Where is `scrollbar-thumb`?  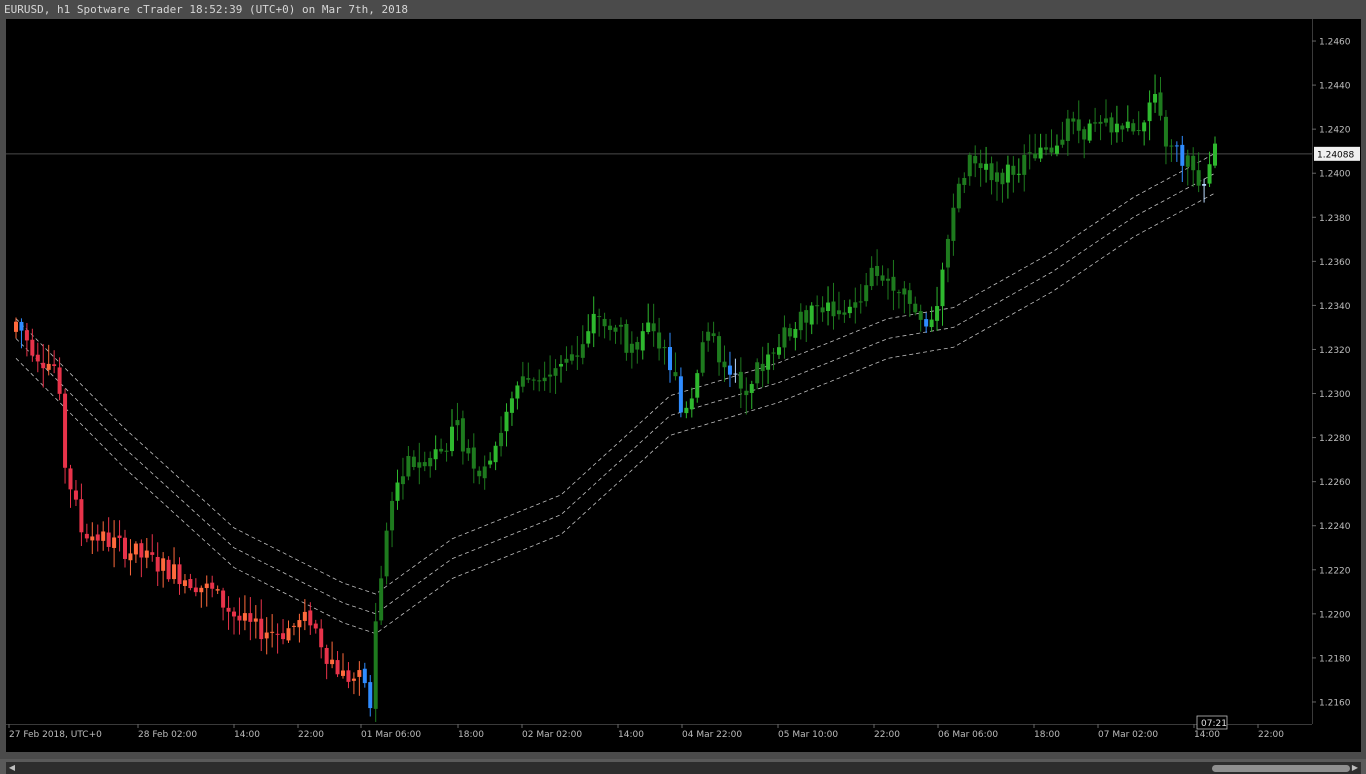 scrollbar-thumb is located at coordinates (1281, 768).